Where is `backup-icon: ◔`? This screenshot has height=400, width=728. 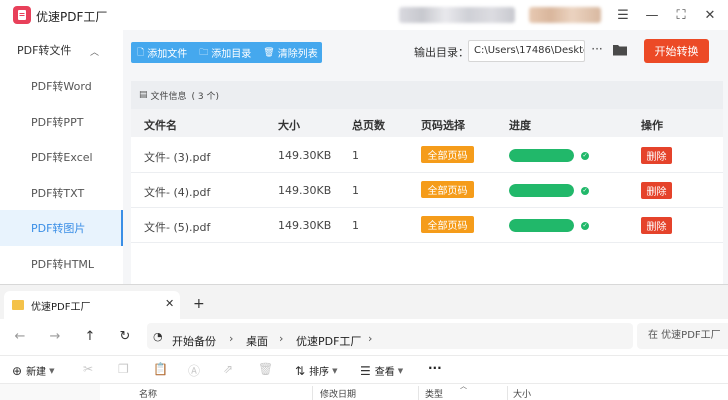 backup-icon: ◔ is located at coordinates (158, 336).